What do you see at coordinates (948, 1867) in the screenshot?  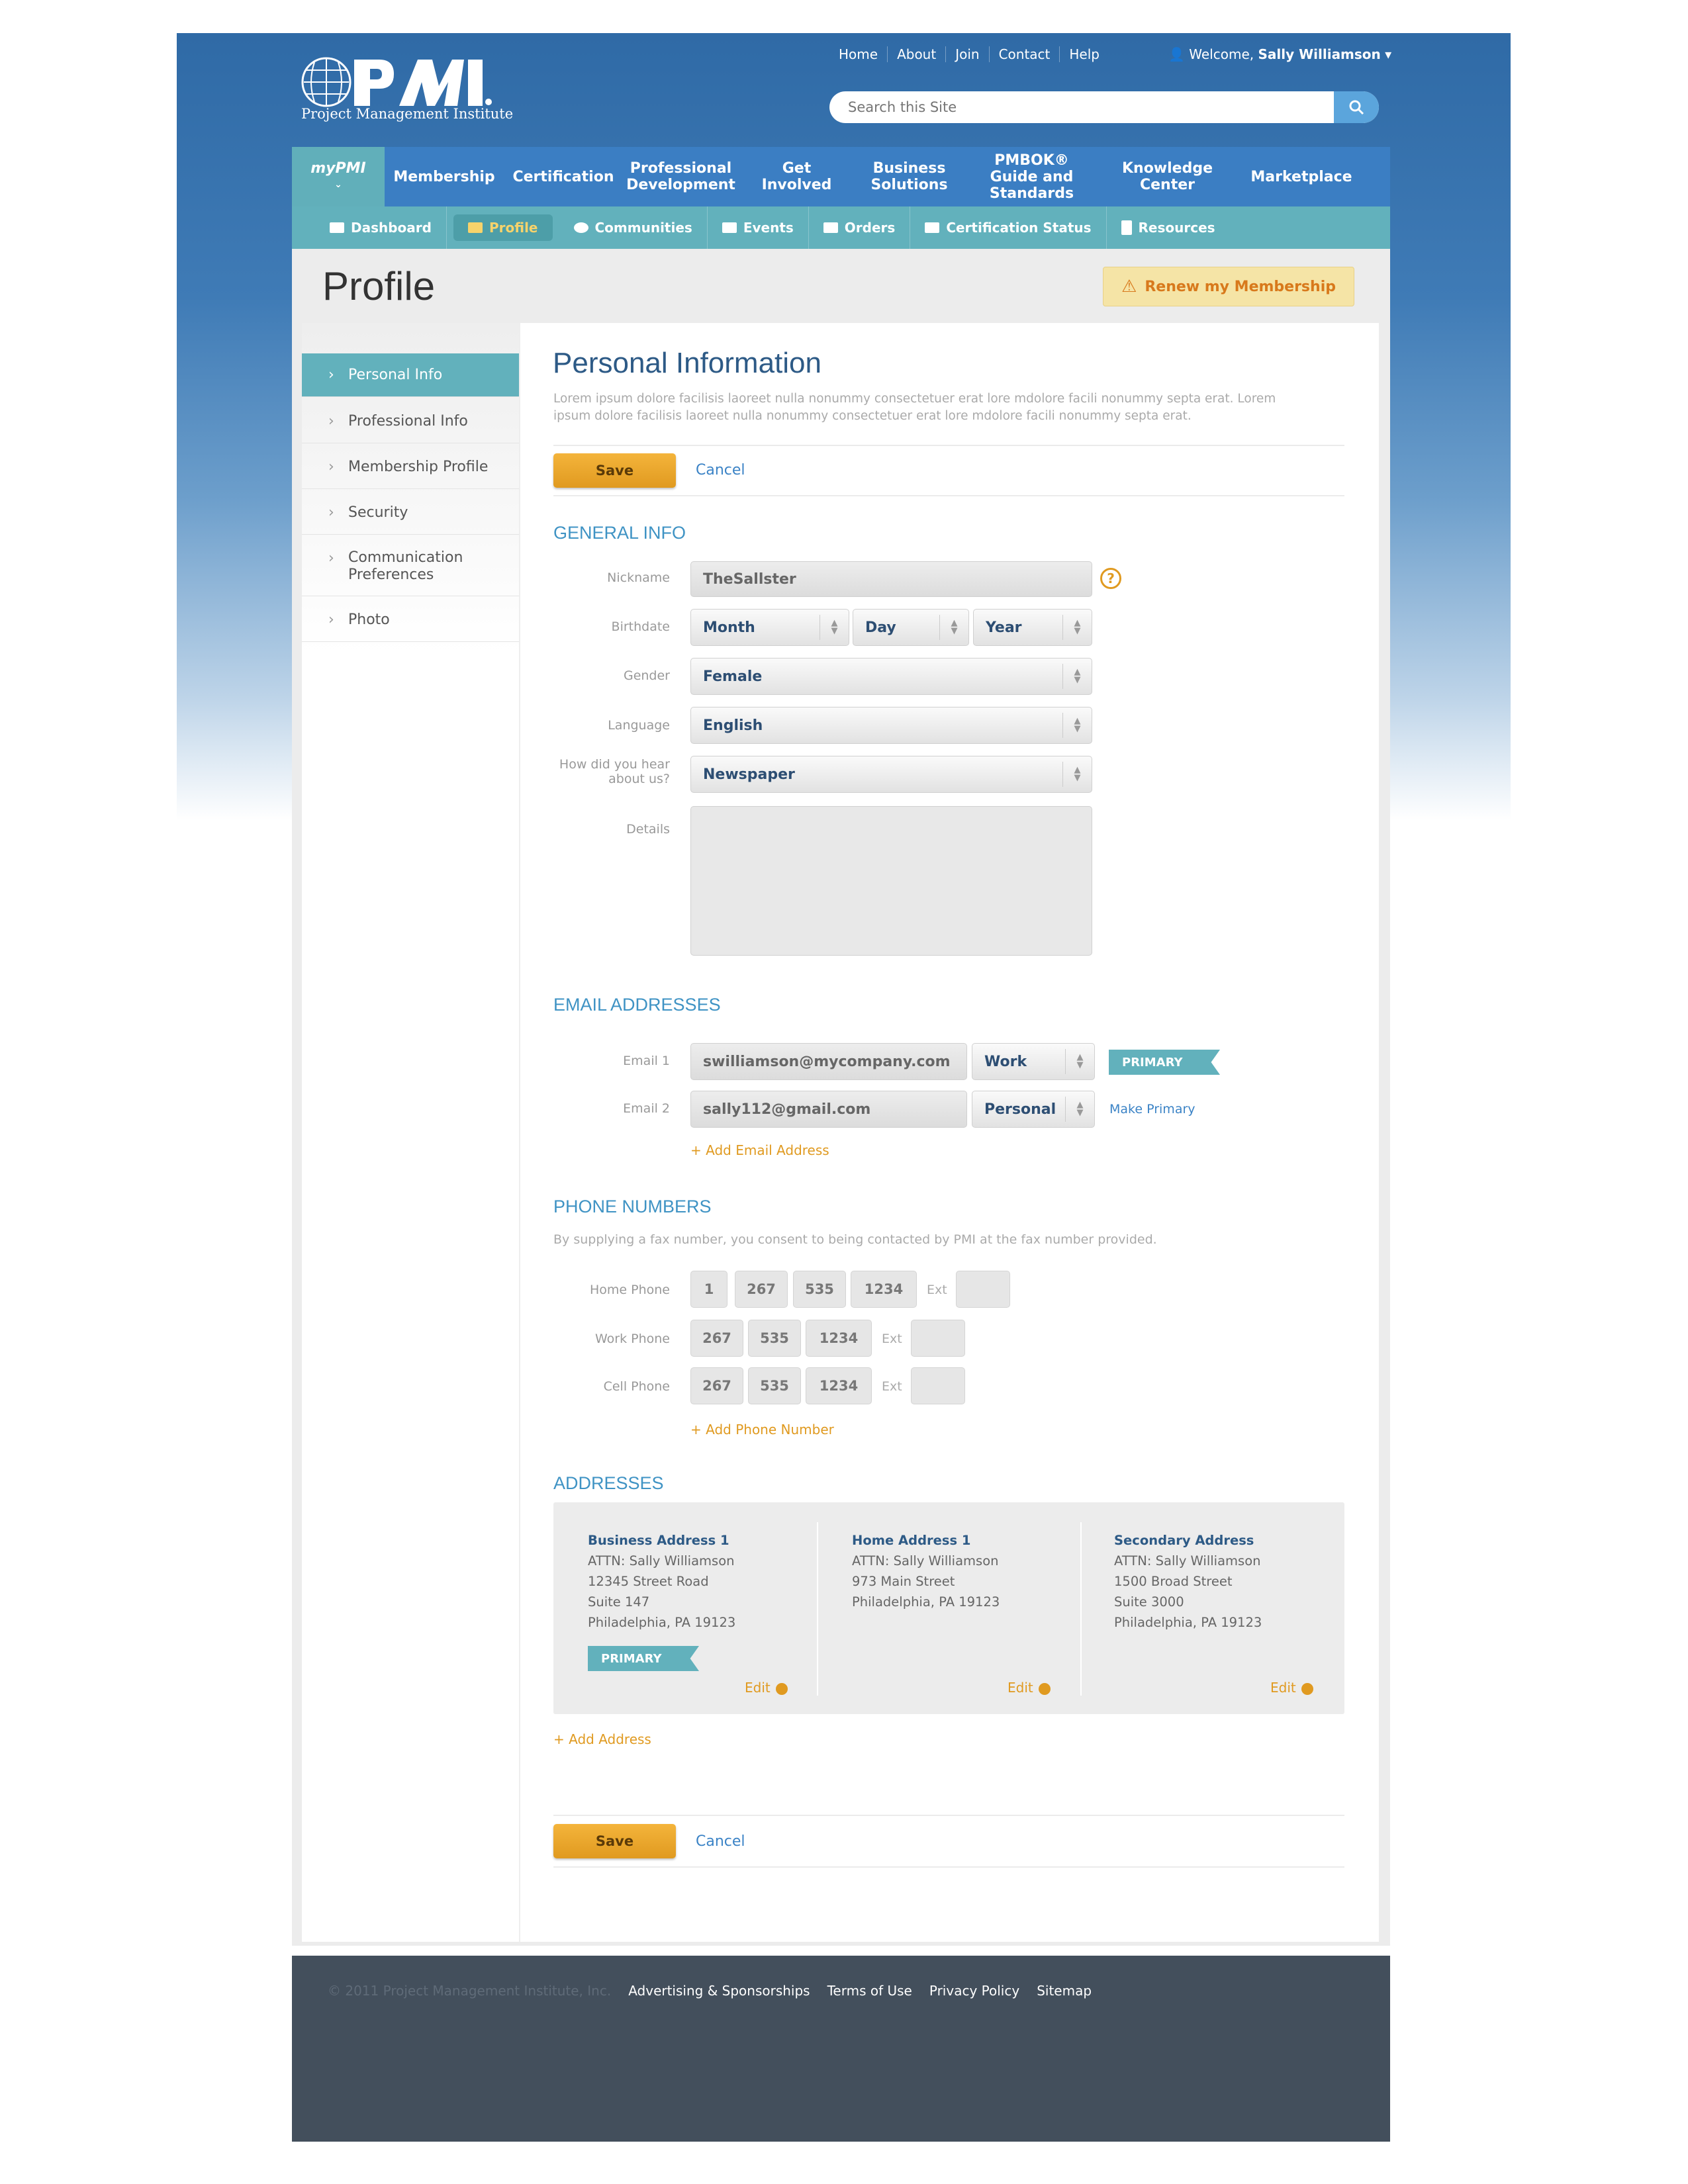 I see `divider` at bounding box center [948, 1867].